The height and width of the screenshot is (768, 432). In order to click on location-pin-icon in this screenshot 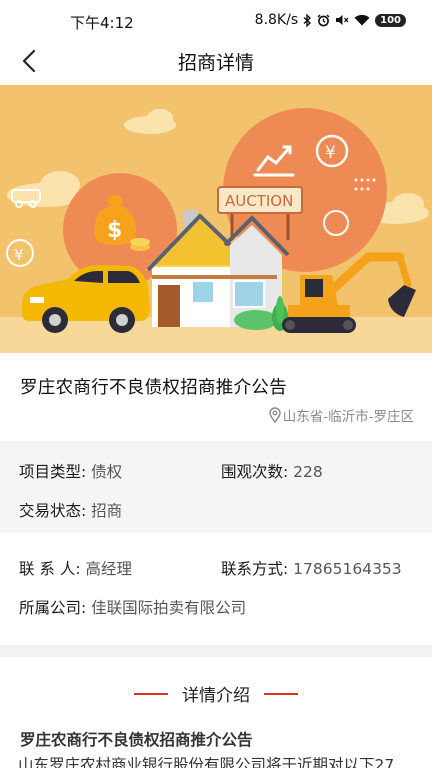, I will do `click(275, 415)`.